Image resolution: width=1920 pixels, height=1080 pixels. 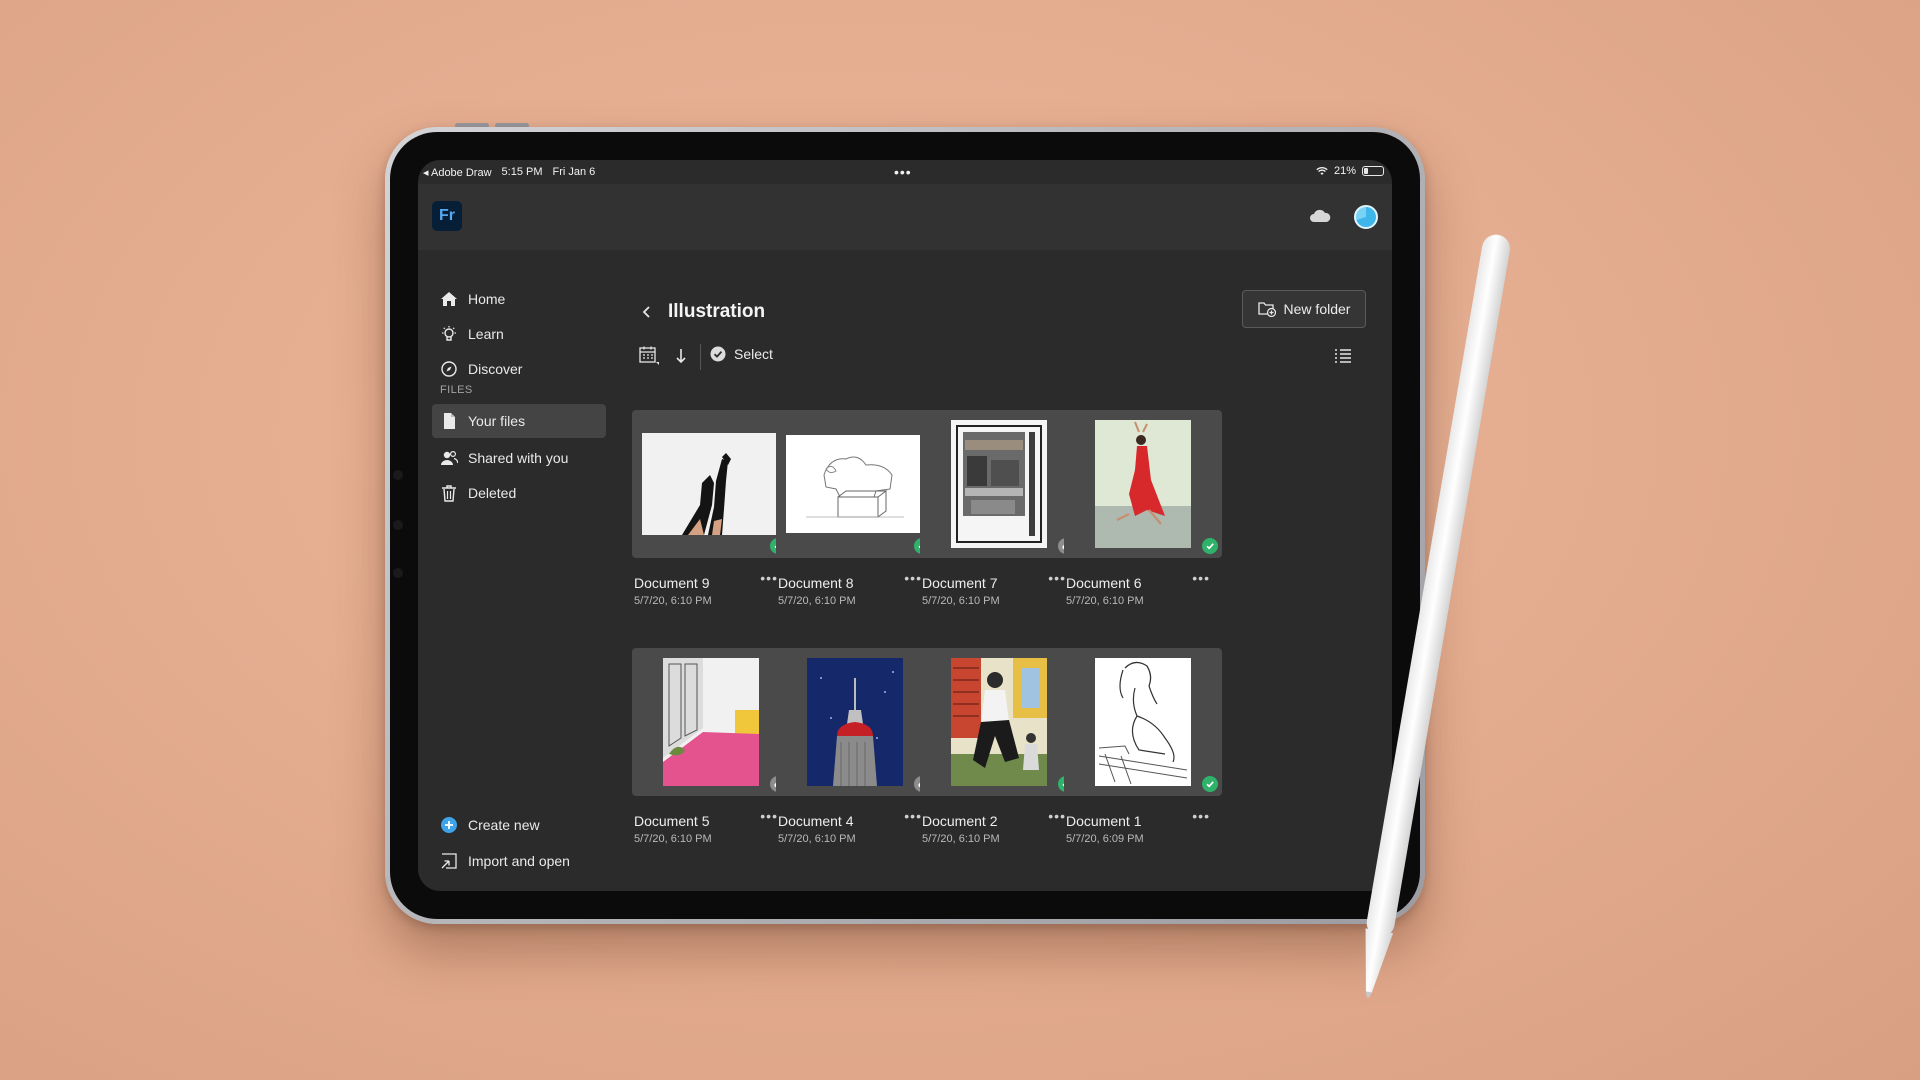 I want to click on document-name: Document 4, so click(x=816, y=821).